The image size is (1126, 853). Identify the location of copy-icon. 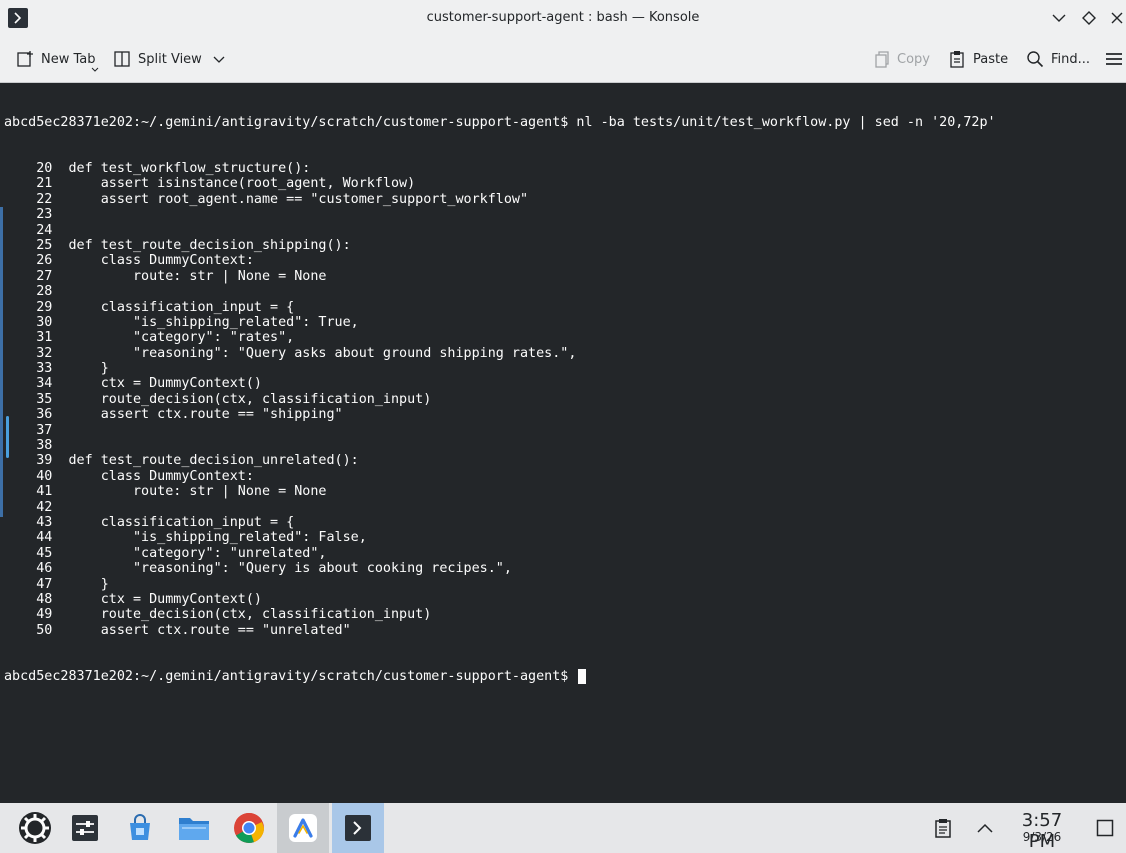
(882, 59).